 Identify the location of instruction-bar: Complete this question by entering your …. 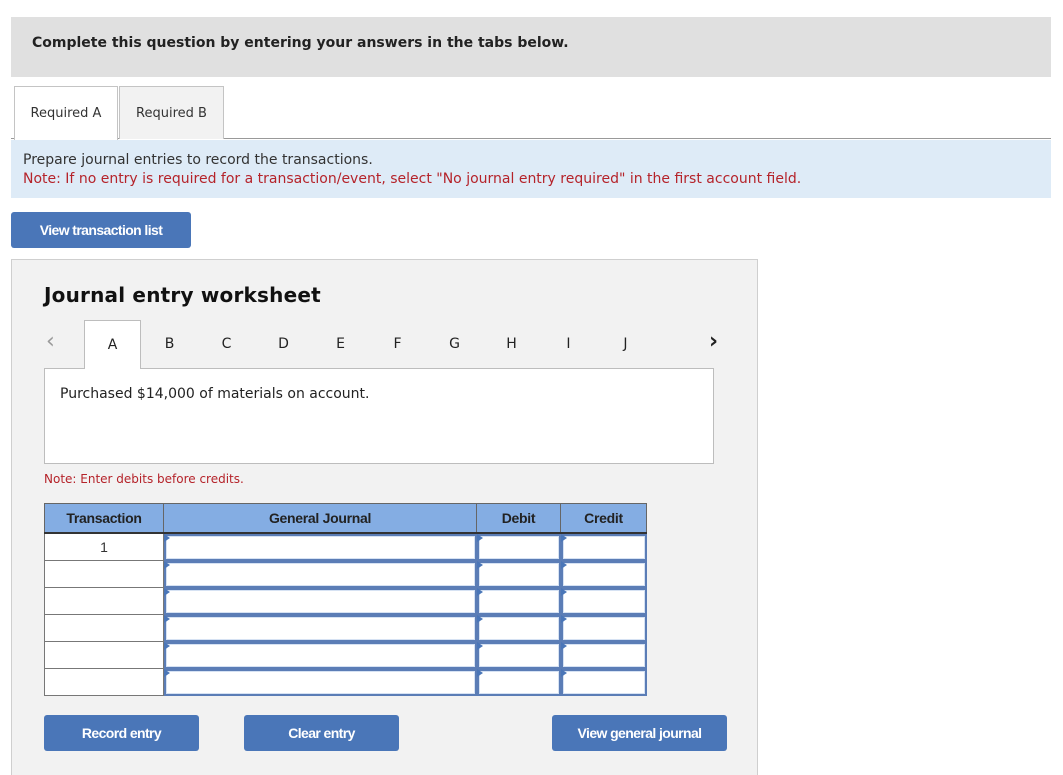
(531, 47).